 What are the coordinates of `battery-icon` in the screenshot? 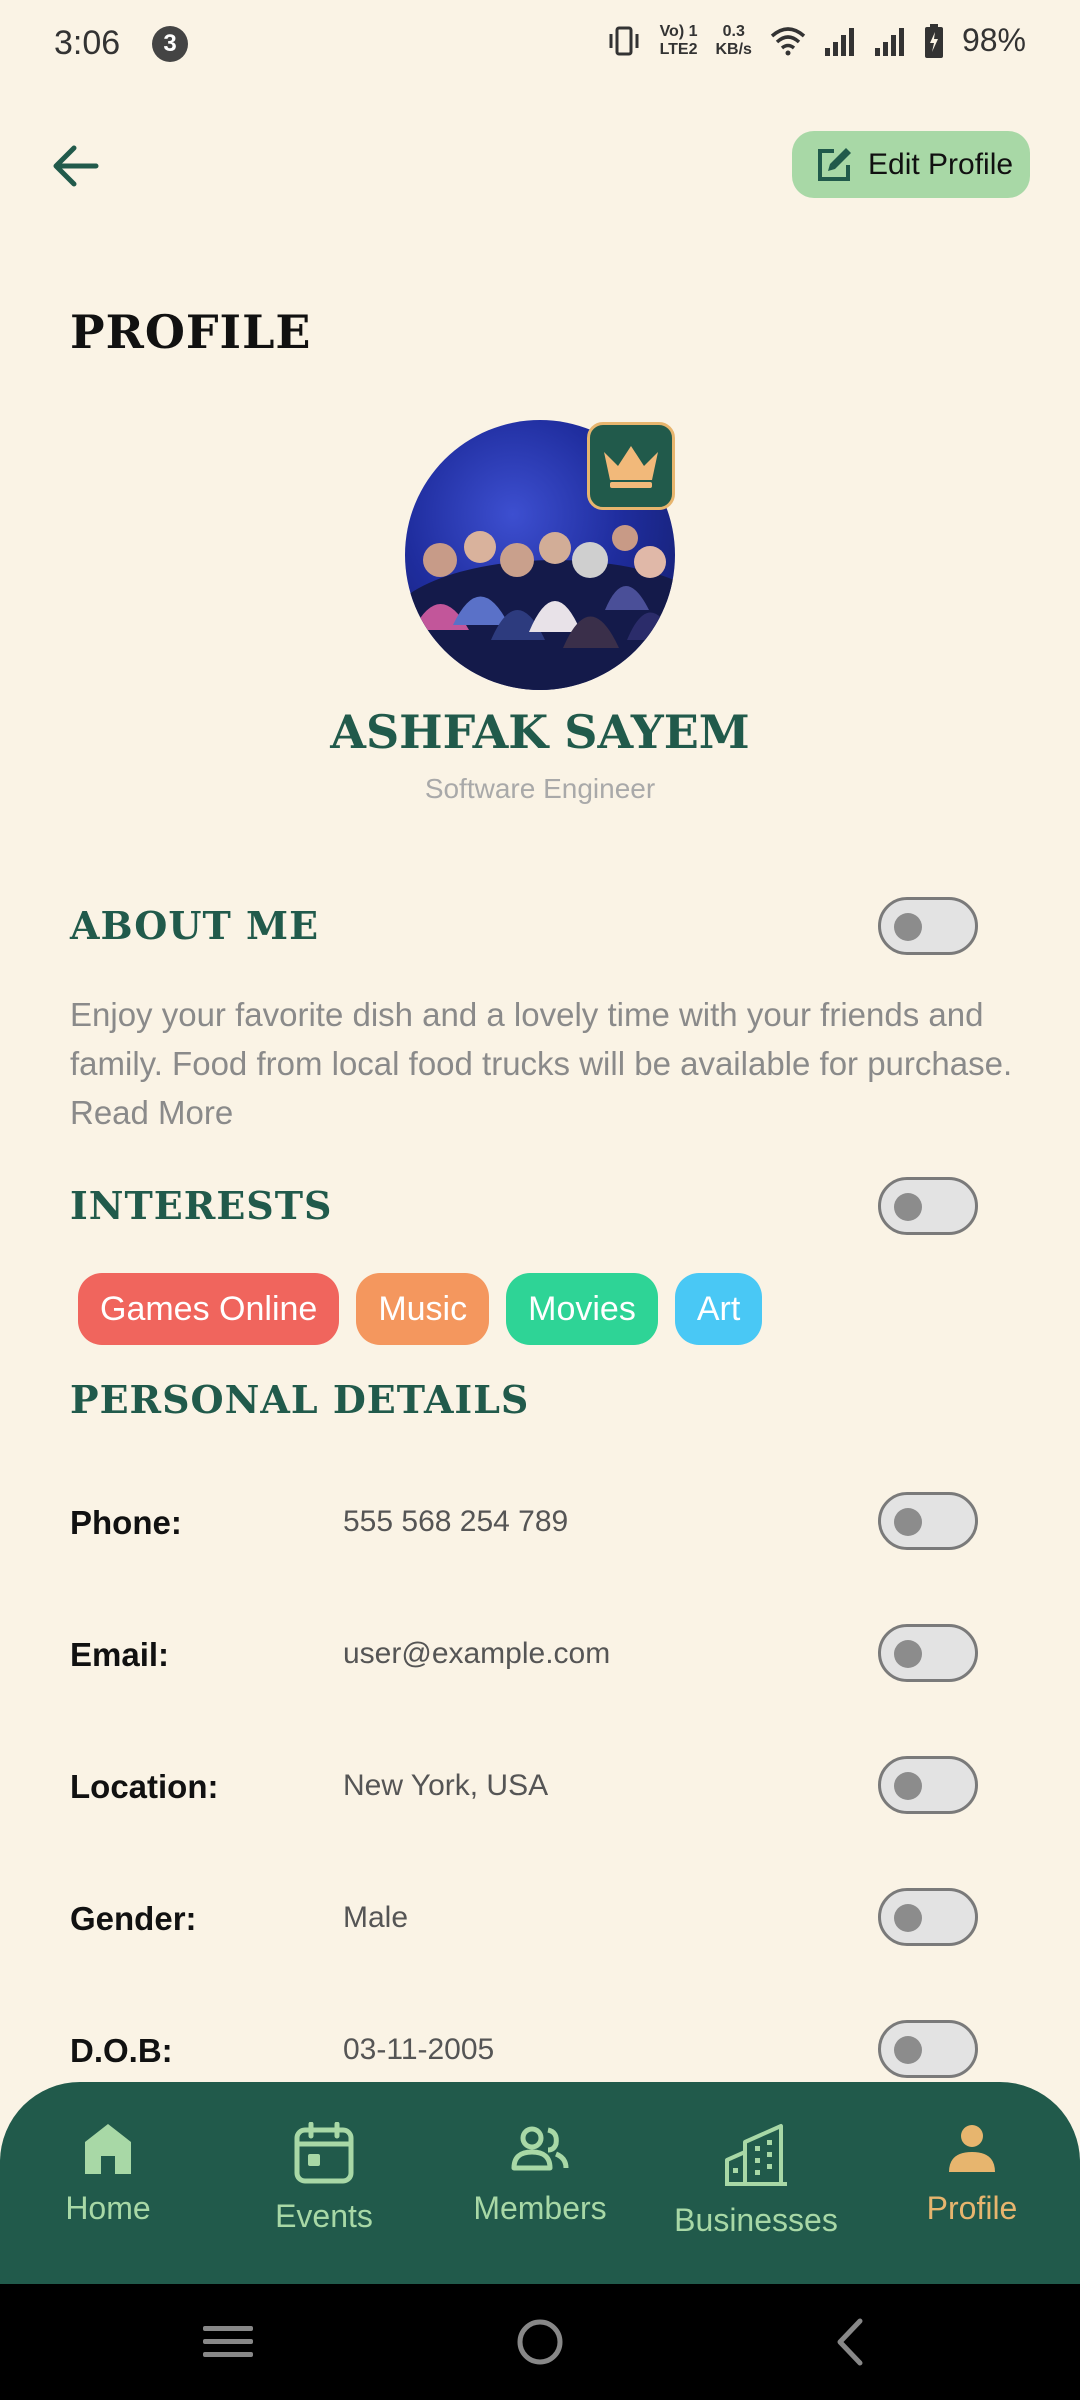 It's located at (933, 40).